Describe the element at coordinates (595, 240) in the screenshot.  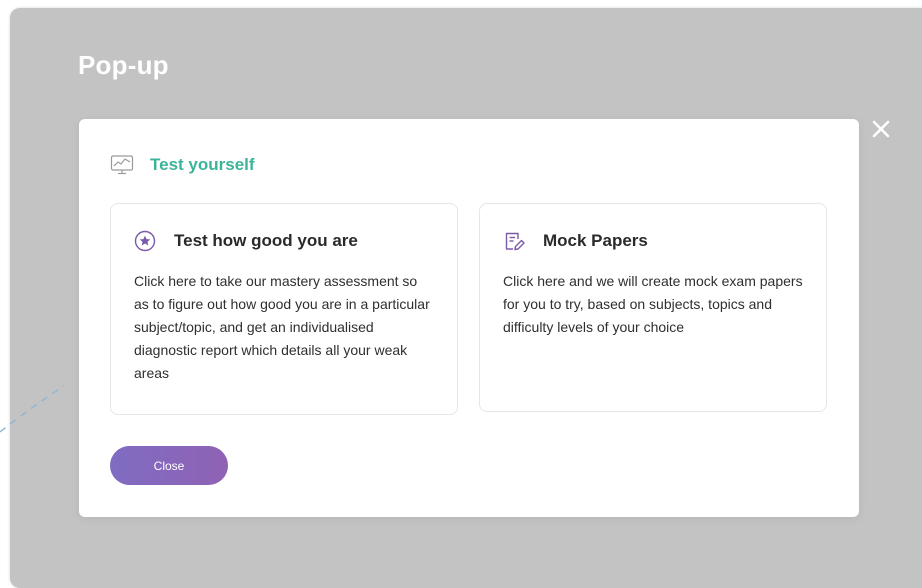
I see `card-title: Mock Papers` at that location.